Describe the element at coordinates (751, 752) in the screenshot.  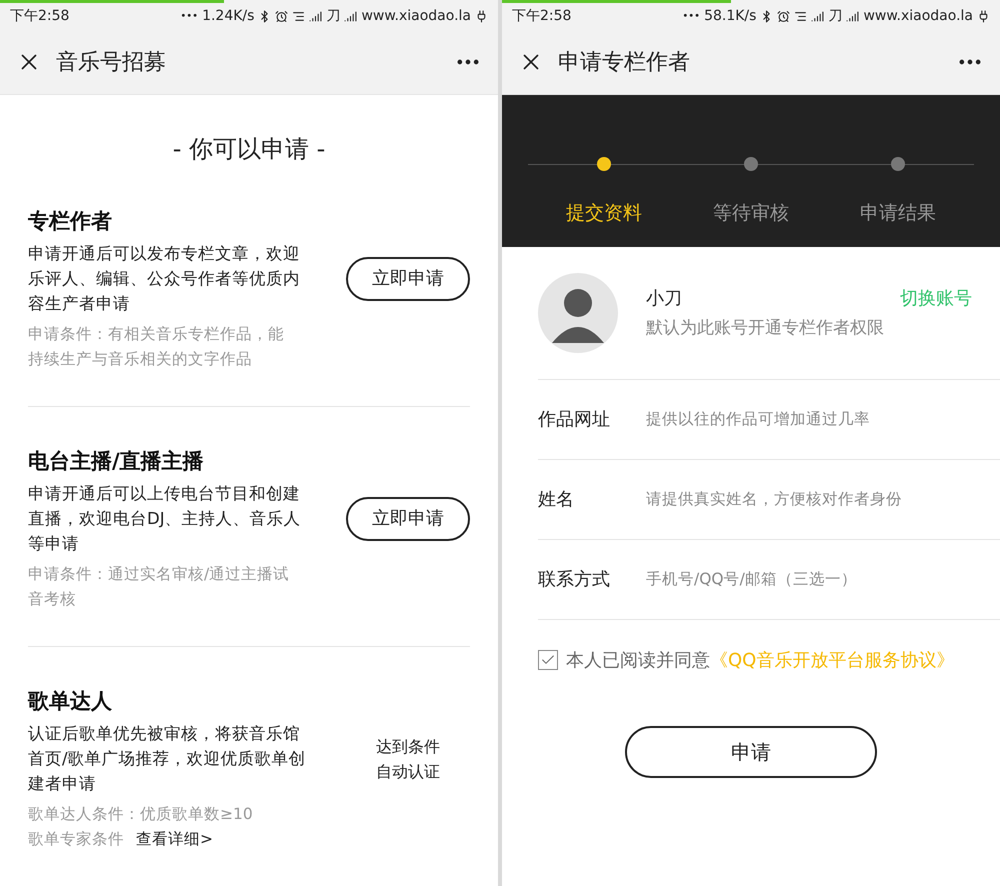
I see `submit-button: 申请` at that location.